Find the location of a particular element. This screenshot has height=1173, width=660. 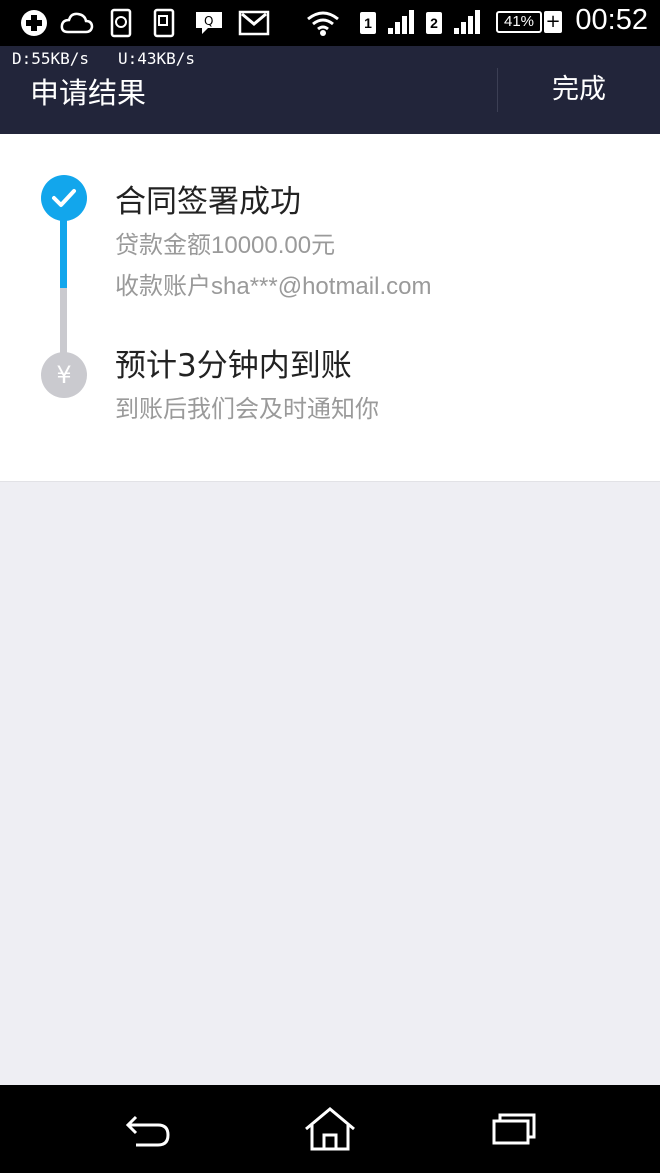

page-title: 申请结果 is located at coordinates (88, 93).